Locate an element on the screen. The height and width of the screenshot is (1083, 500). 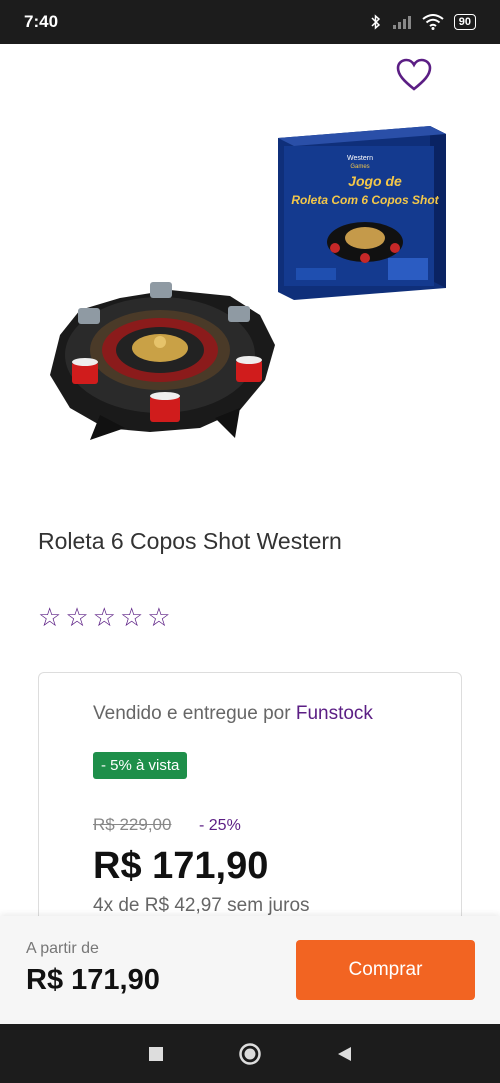
back-triangle-icon is located at coordinates (344, 1053).